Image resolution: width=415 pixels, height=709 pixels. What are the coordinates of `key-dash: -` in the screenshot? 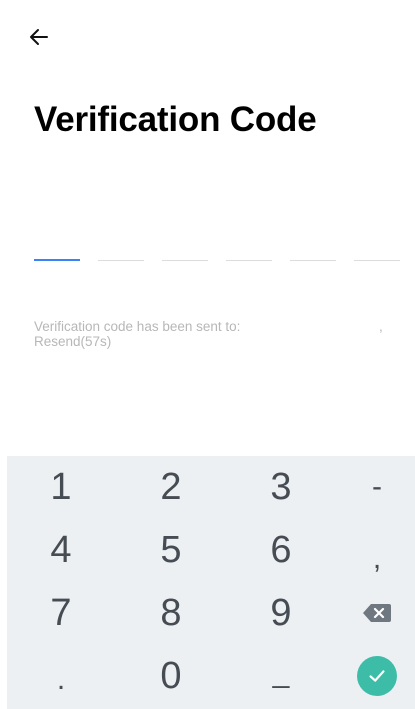 It's located at (371, 487).